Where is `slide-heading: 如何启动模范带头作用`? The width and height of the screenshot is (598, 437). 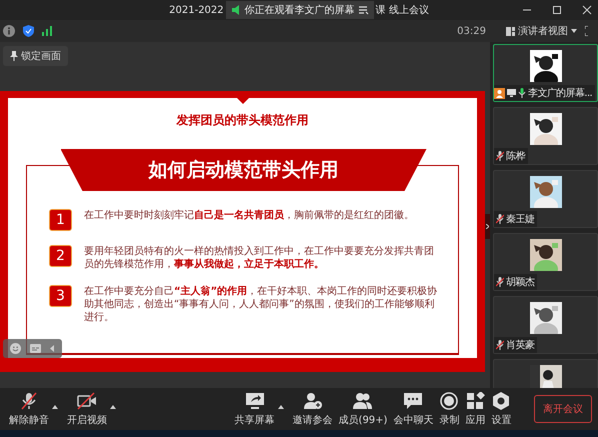 slide-heading: 如何启动模范带头作用 is located at coordinates (243, 170).